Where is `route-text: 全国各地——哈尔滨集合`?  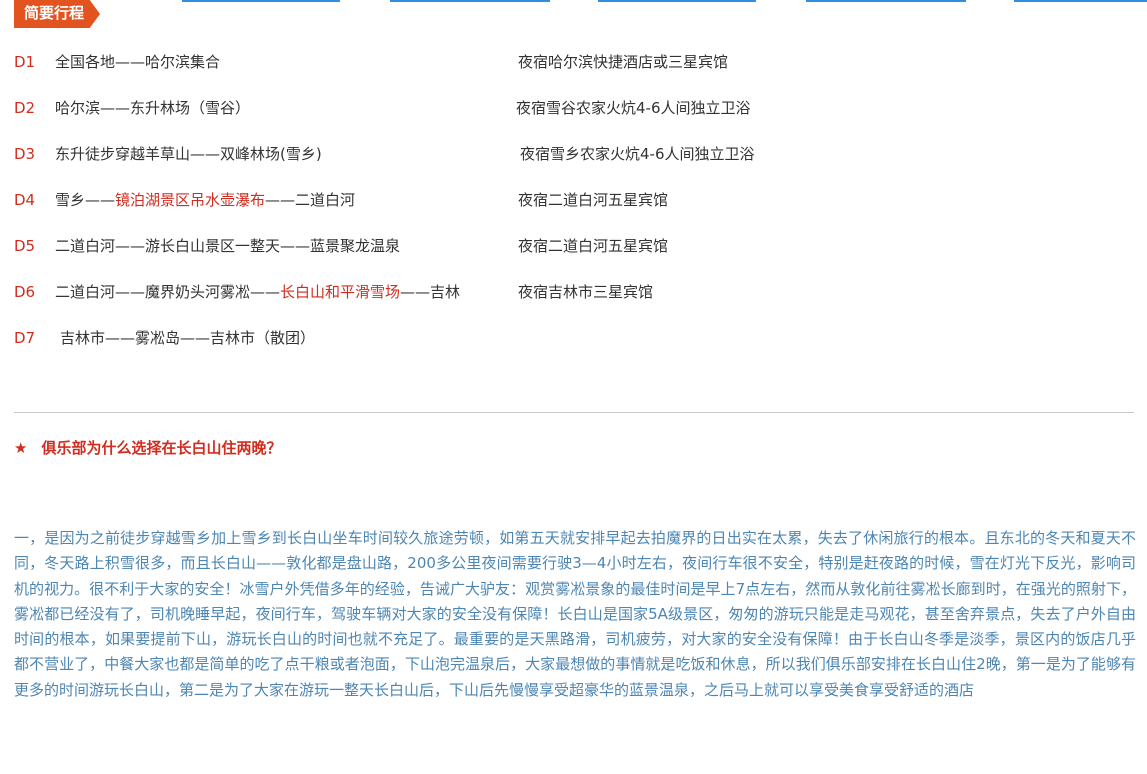 route-text: 全国各地——哈尔滨集合 is located at coordinates (138, 62).